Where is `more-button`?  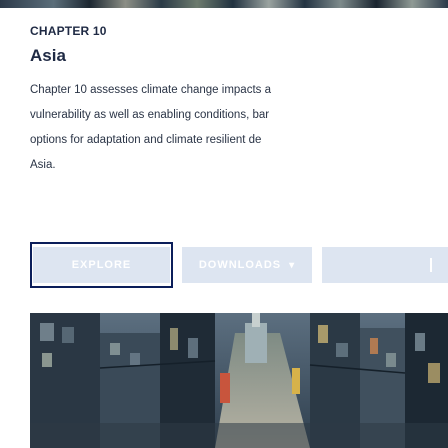
more-button is located at coordinates (385, 265).